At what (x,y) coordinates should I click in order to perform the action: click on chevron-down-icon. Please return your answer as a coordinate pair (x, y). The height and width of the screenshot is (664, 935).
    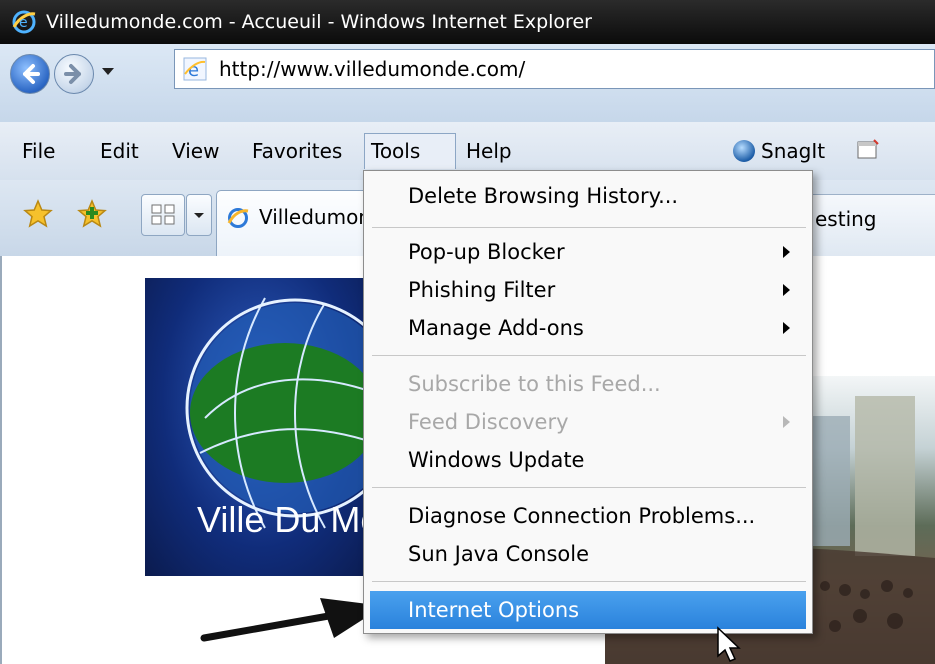
    Looking at the image, I should click on (199, 215).